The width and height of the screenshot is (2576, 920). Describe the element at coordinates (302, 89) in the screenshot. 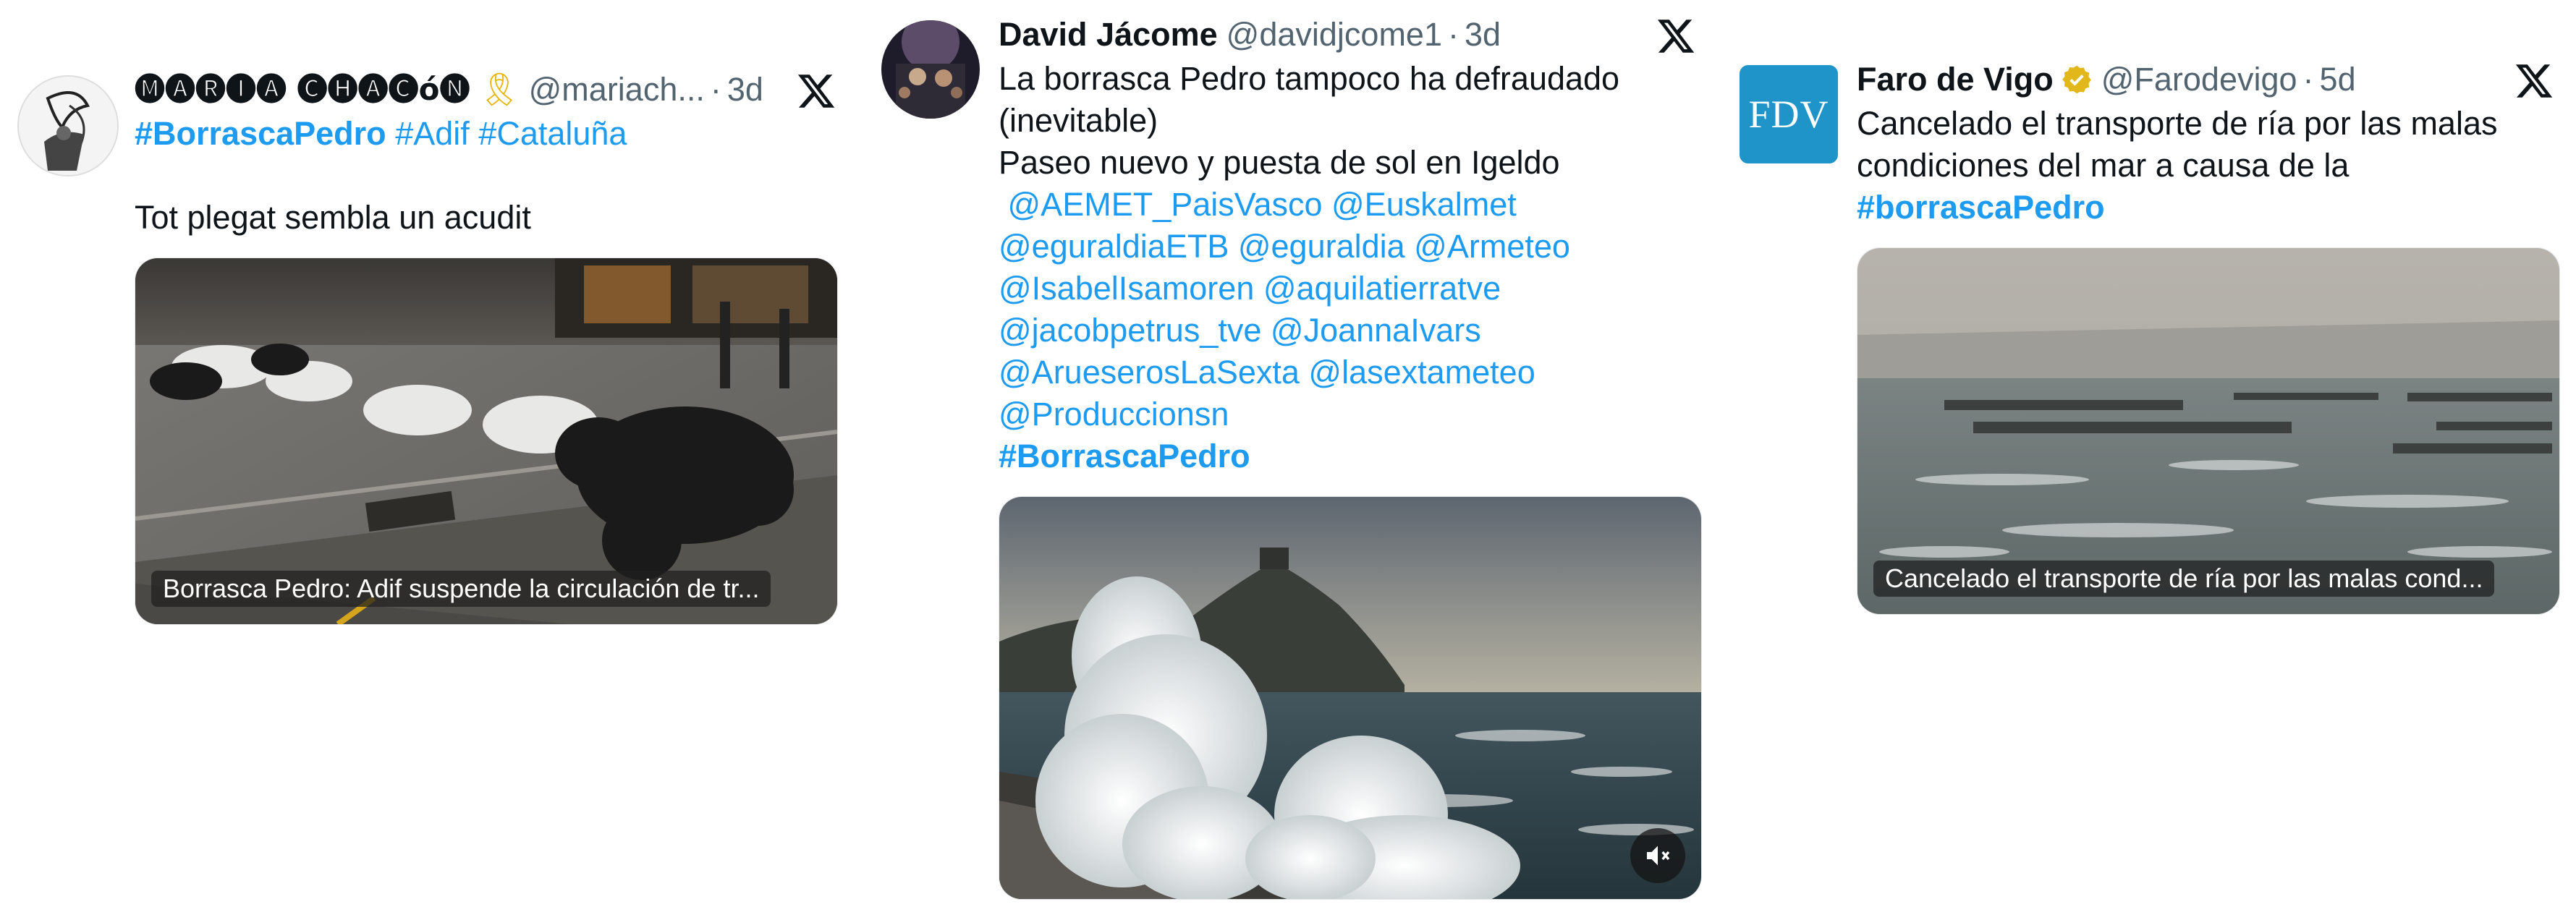

I see `author-name: 🅜🅐🅡🅘🅐 🅒🅗🅐🅒ó🅝` at that location.